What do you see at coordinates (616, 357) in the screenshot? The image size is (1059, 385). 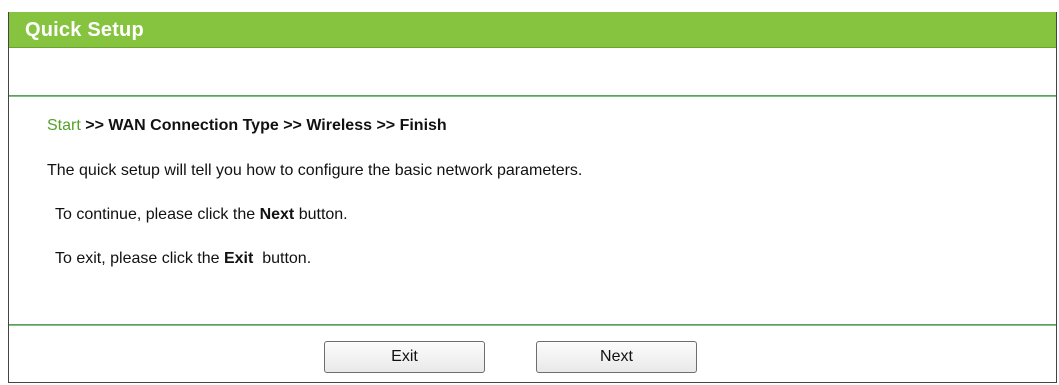 I see `next-button: Next` at bounding box center [616, 357].